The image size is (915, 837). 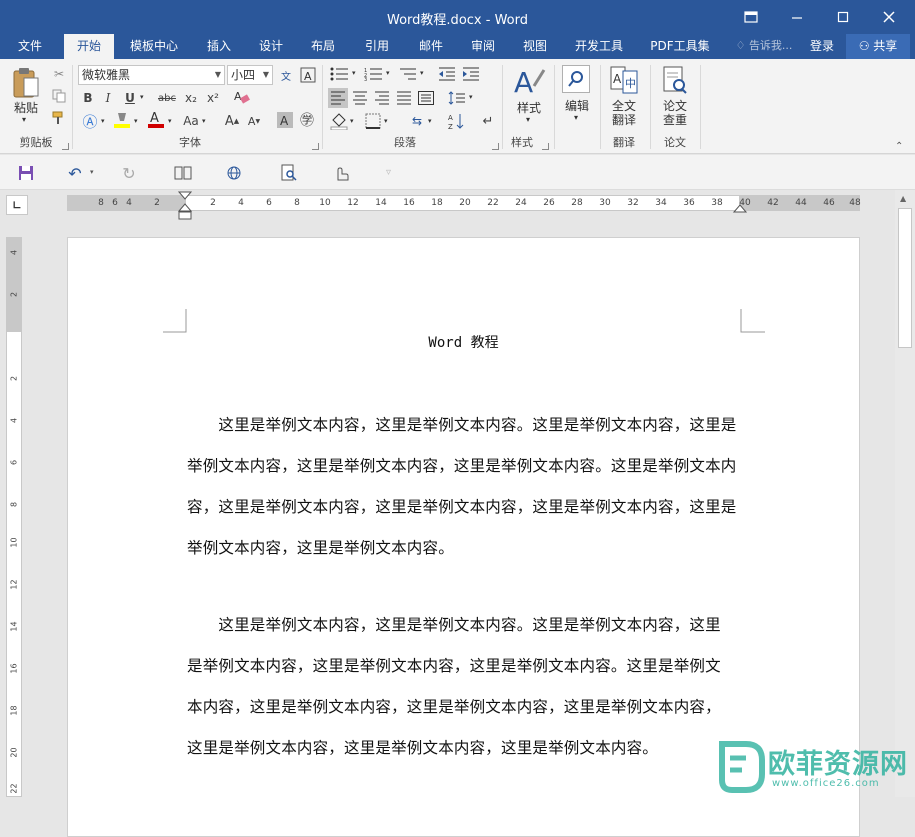 What do you see at coordinates (471, 97) in the screenshot?
I see `line-spacing-dropdown-arrow: ▾` at bounding box center [471, 97].